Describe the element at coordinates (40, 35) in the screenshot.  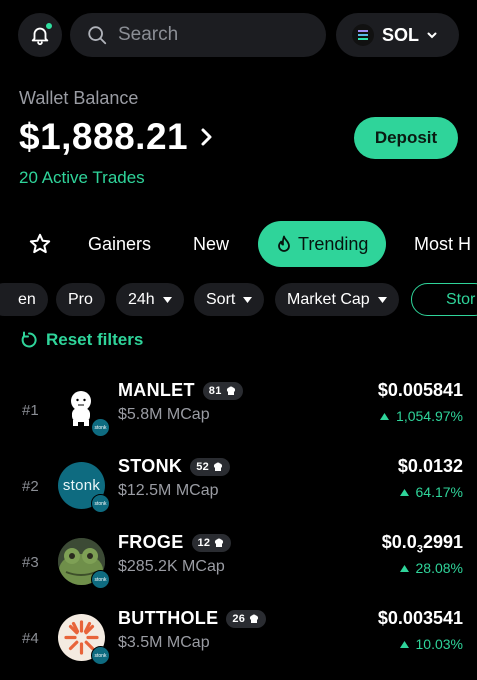
I see `notifications-button` at that location.